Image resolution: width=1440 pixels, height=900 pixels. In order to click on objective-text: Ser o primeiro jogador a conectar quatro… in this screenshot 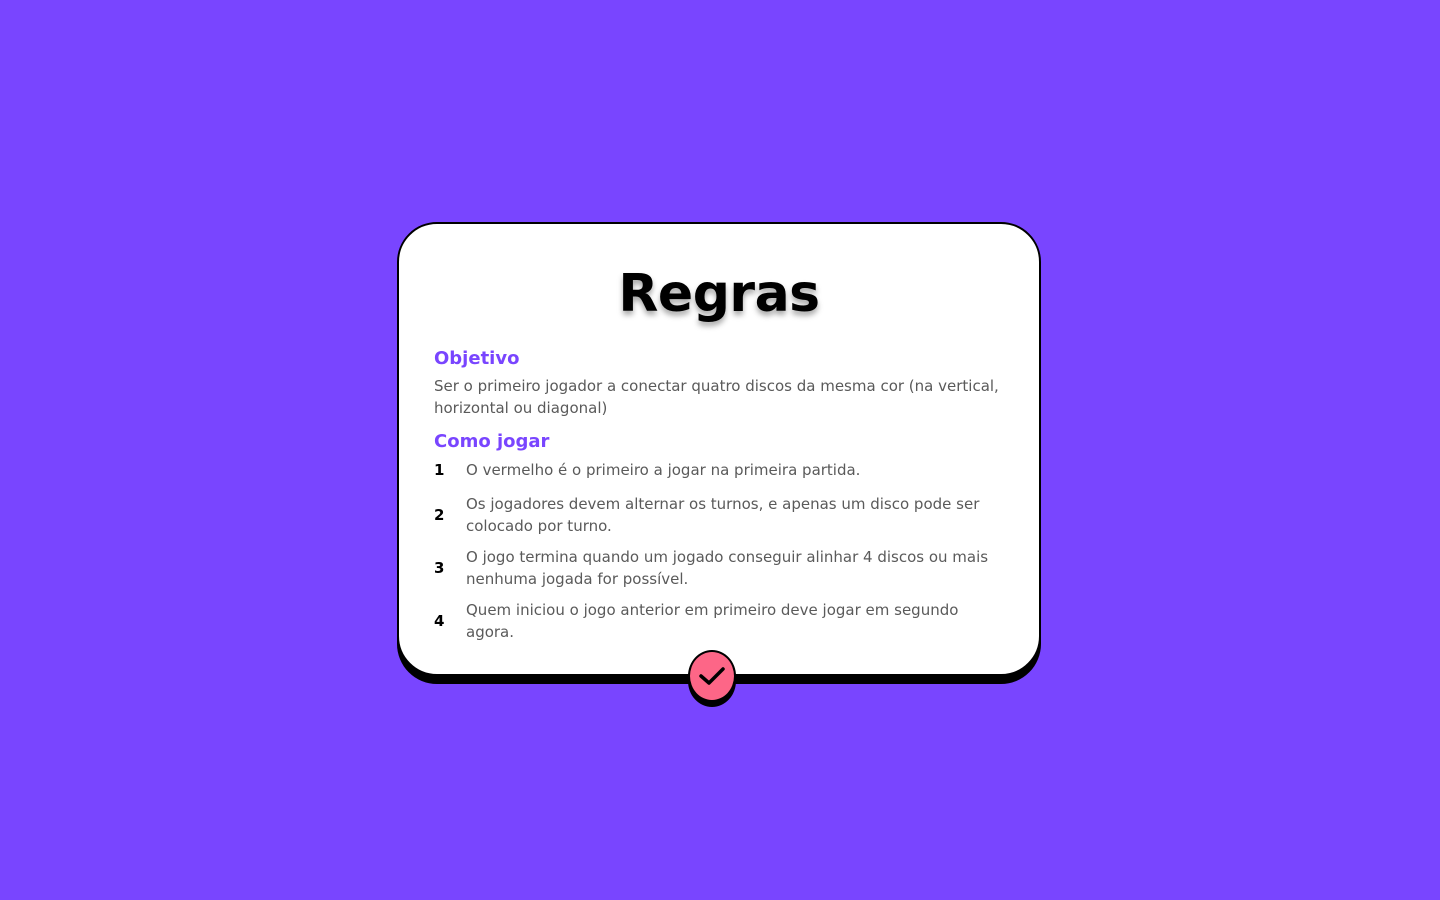, I will do `click(716, 397)`.